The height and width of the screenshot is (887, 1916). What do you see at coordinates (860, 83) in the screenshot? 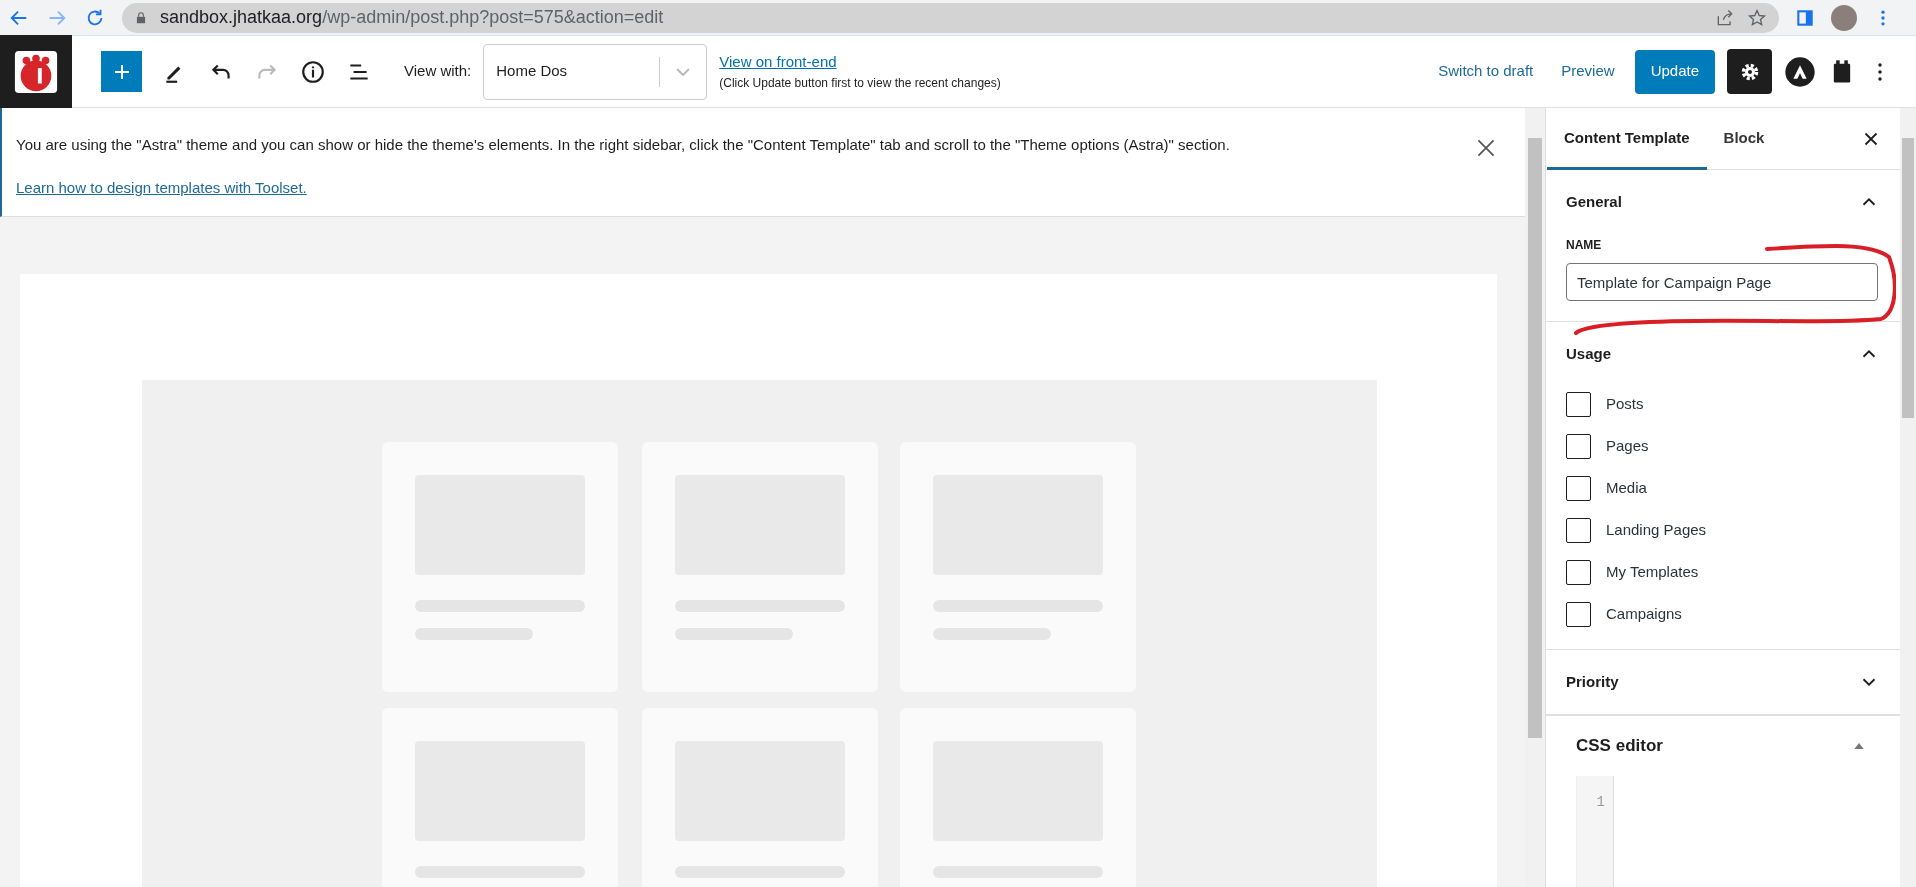
I see `update-hint: (Click Update button first to view the recent changes)` at bounding box center [860, 83].